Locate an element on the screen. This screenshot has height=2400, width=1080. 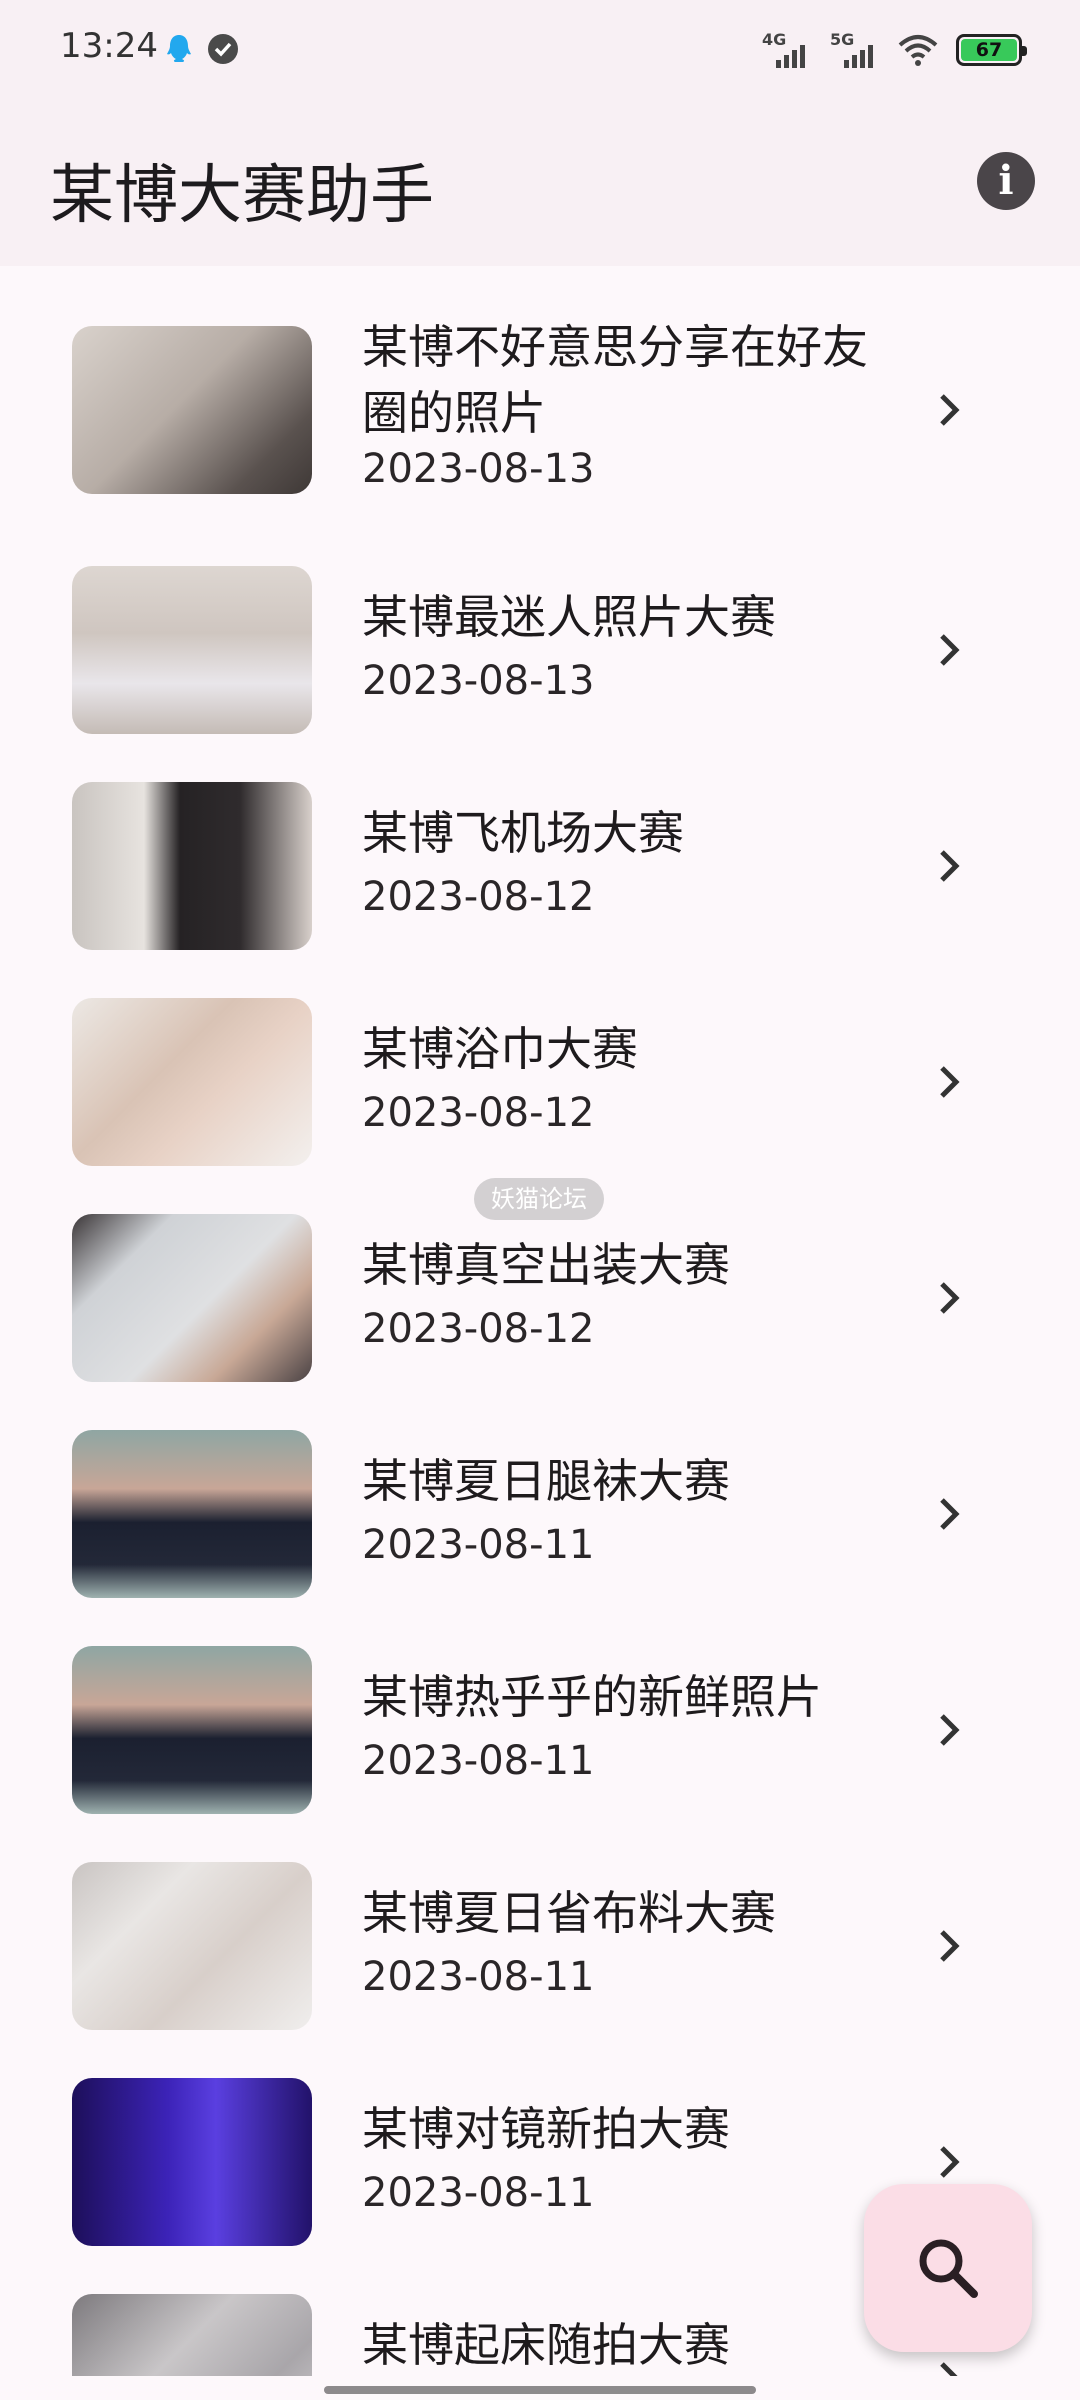
page-title: 某博大赛助手 is located at coordinates (242, 196).